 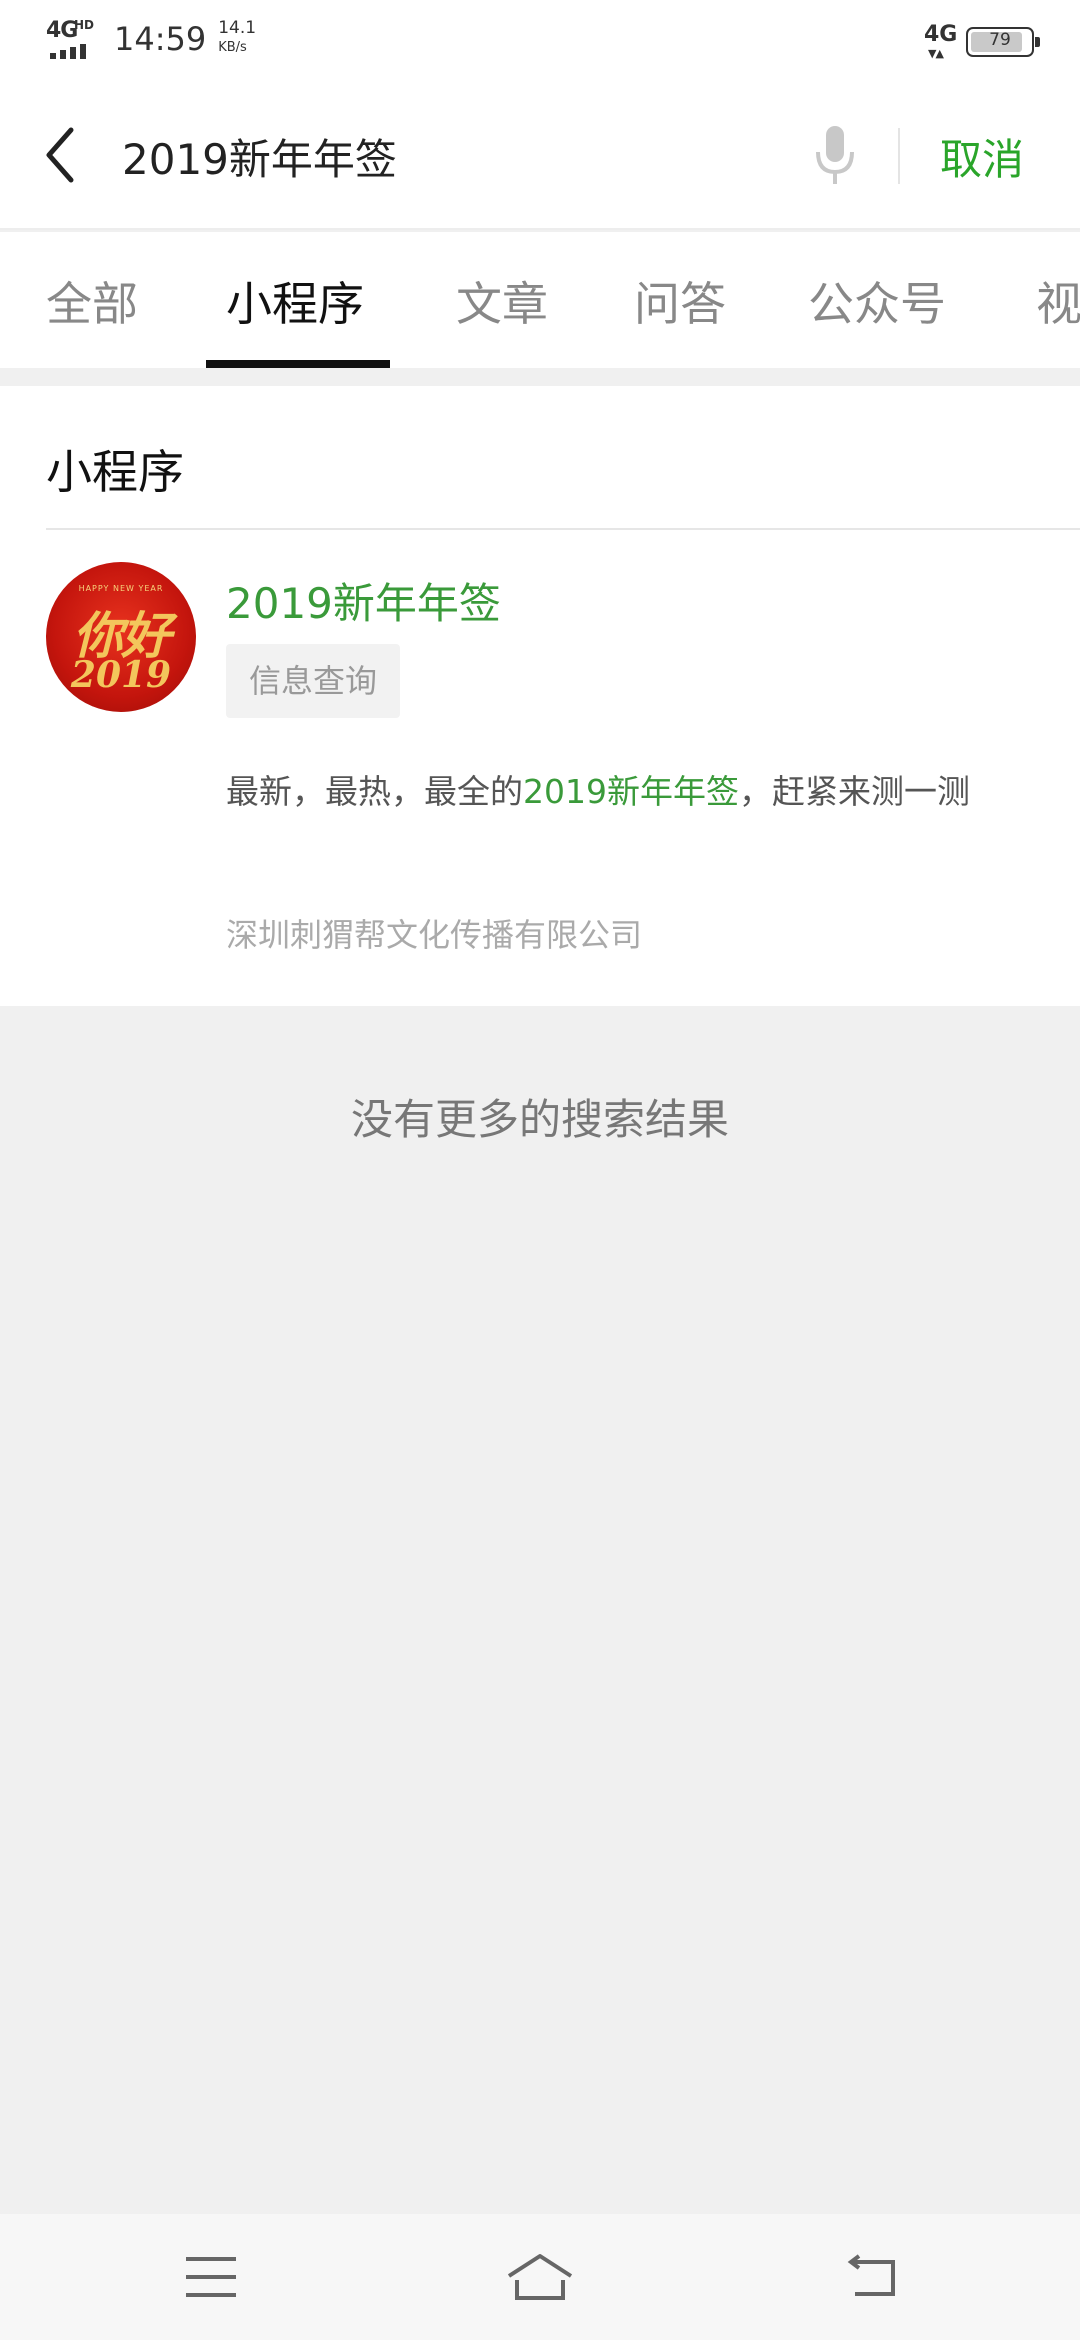 What do you see at coordinates (121, 675) in the screenshot?
I see `icon-text-year: 2019` at bounding box center [121, 675].